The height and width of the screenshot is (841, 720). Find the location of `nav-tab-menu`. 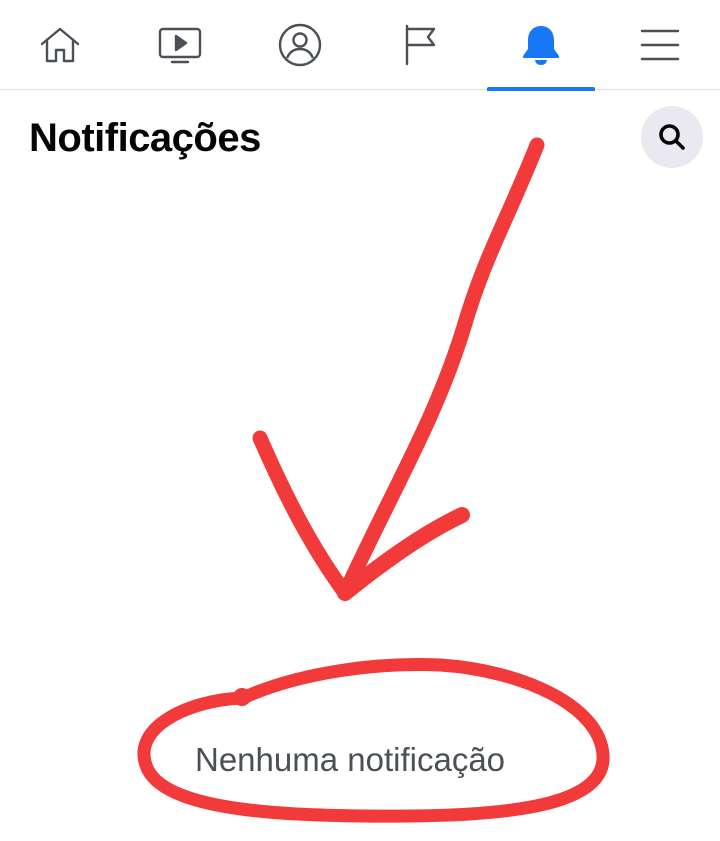

nav-tab-menu is located at coordinates (660, 45).